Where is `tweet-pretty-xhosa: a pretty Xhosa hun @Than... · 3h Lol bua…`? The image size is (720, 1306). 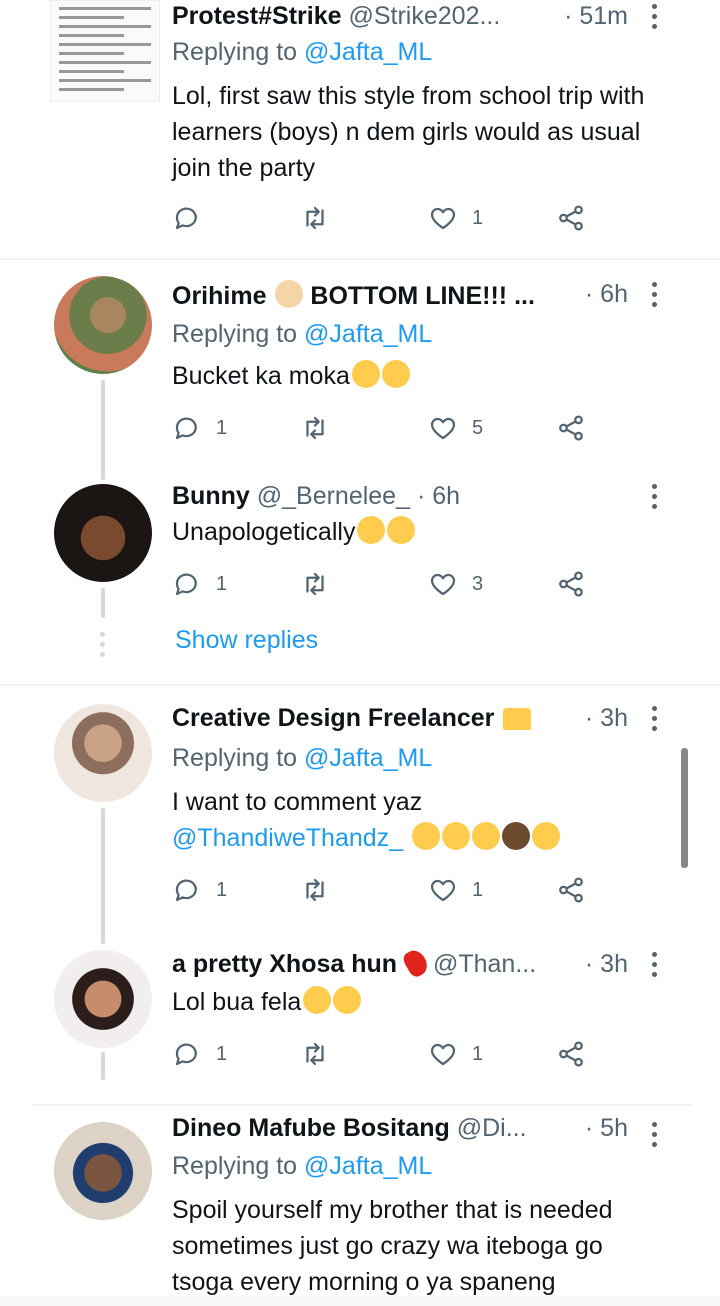 tweet-pretty-xhosa: a pretty Xhosa hun @Than... · 3h Lol bua… is located at coordinates (360, 1012).